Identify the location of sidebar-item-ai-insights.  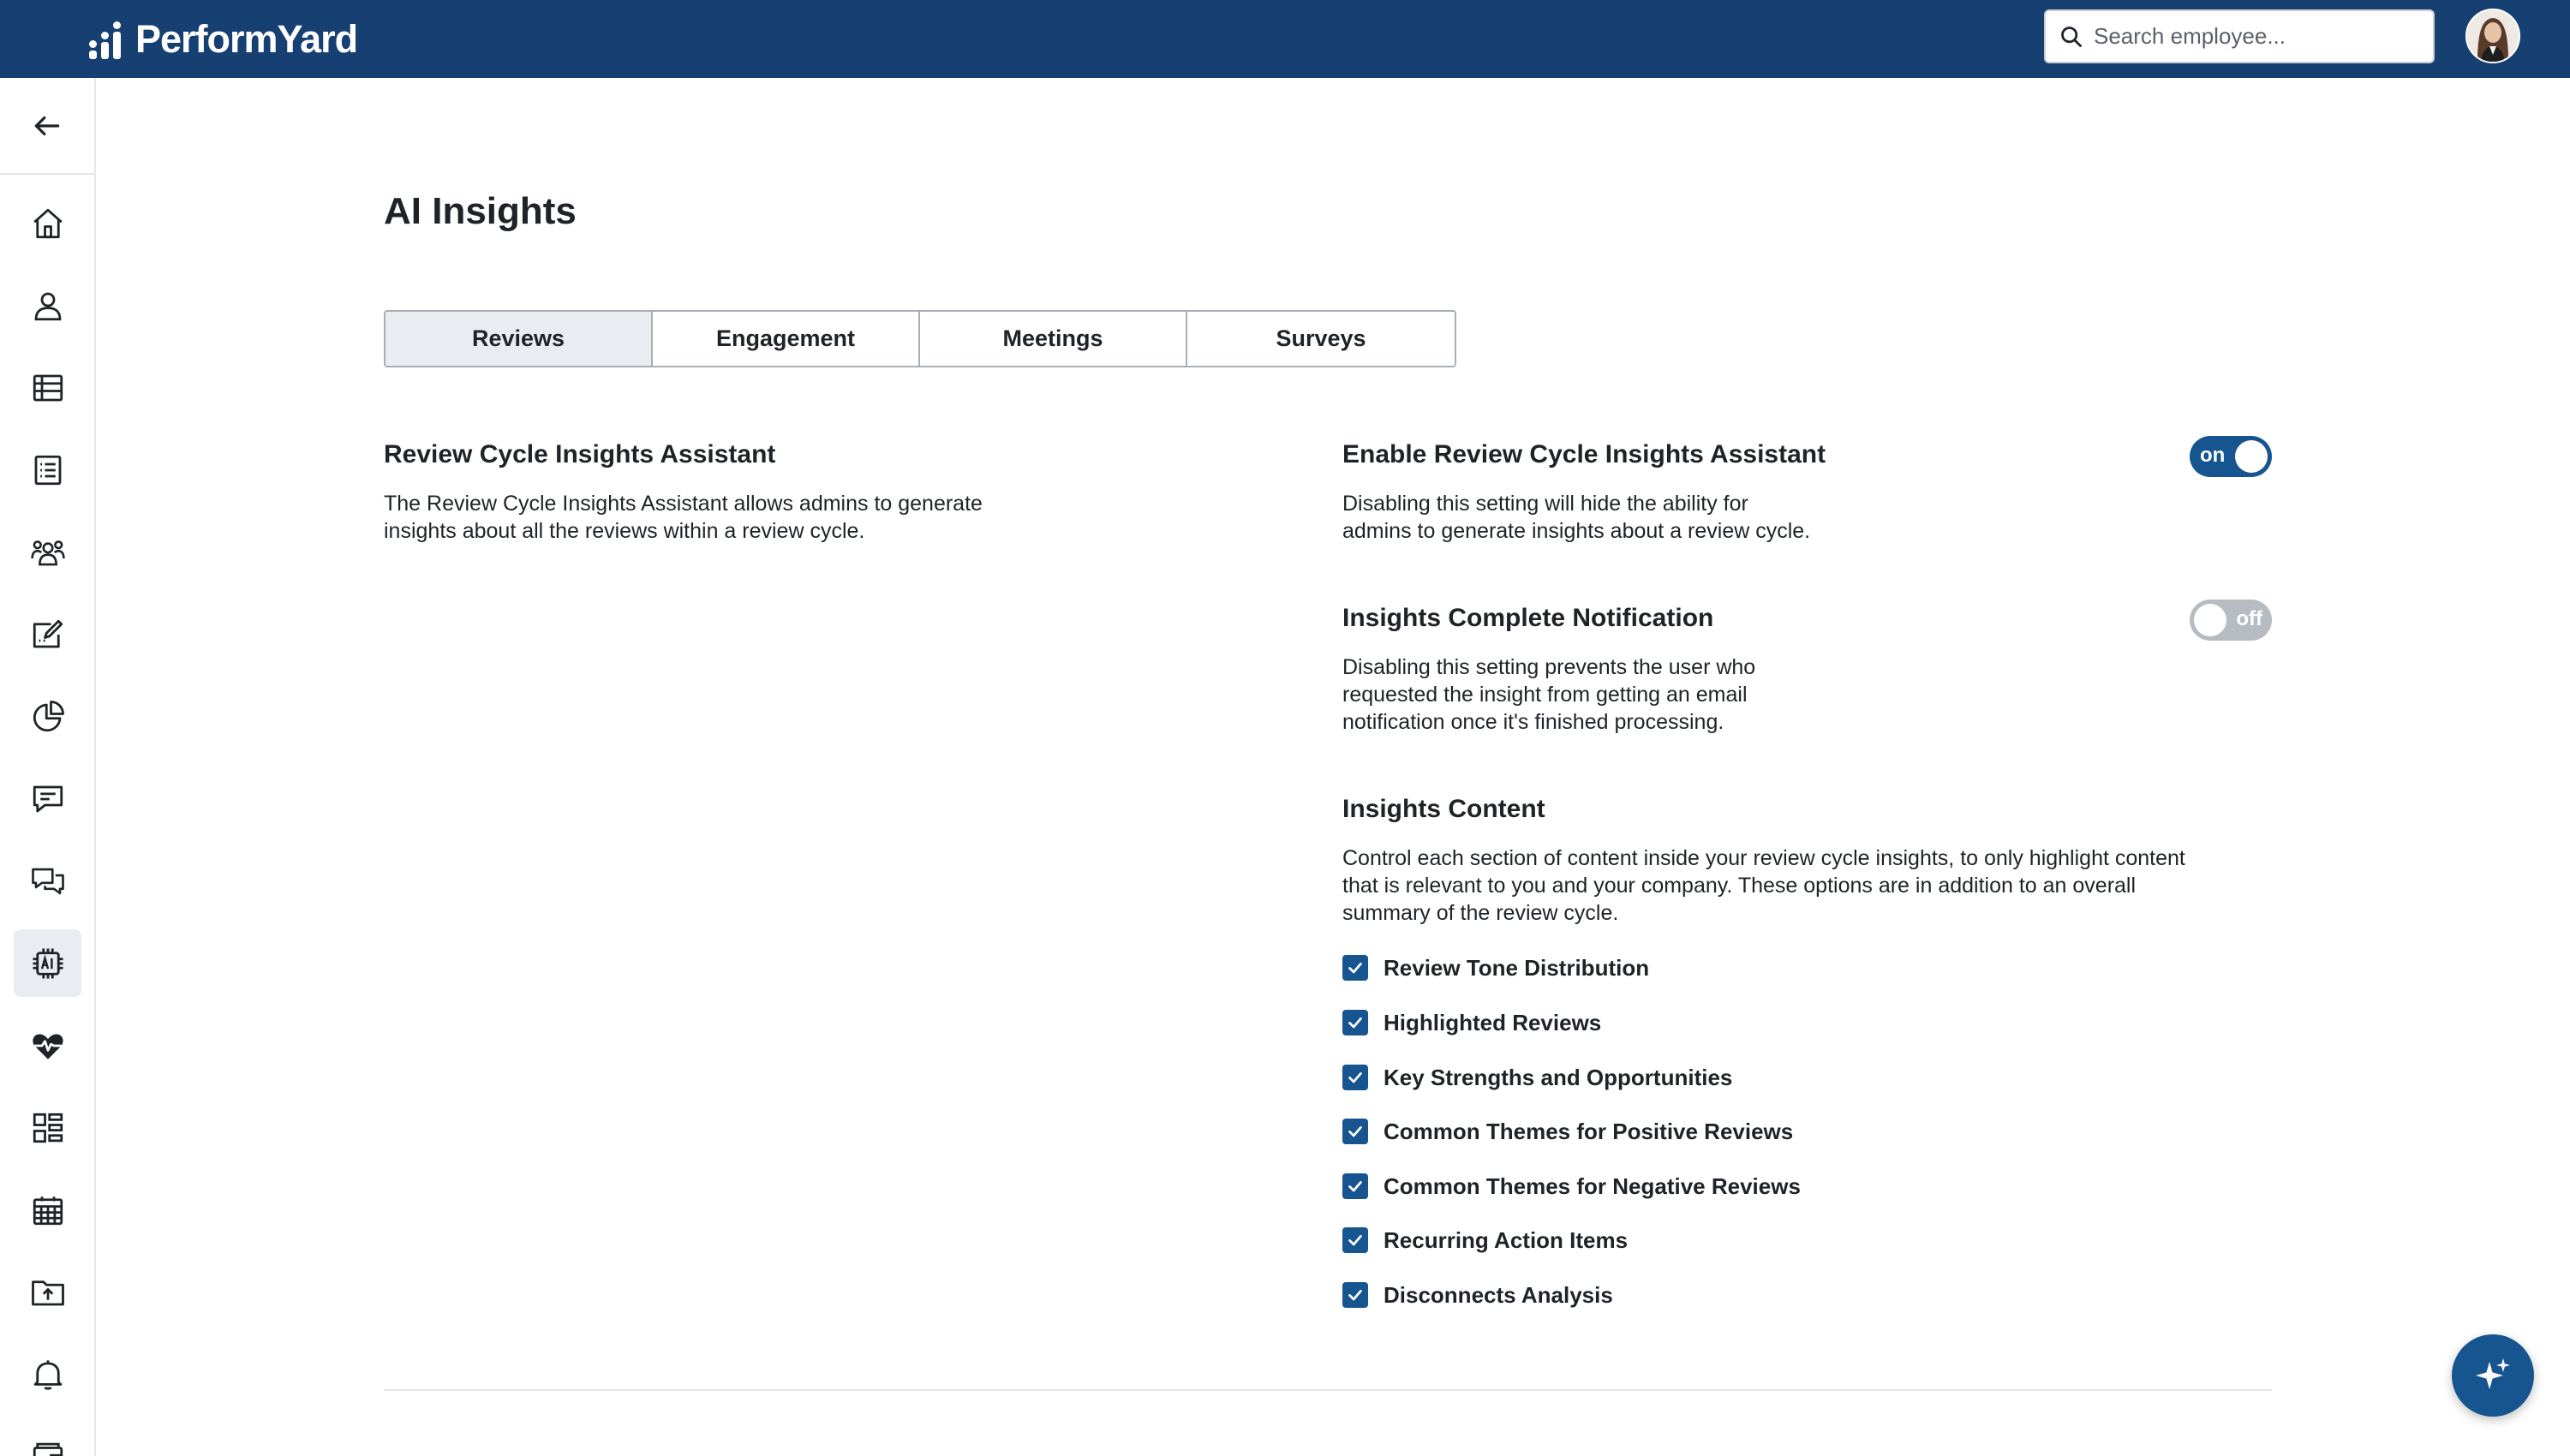
(47, 963).